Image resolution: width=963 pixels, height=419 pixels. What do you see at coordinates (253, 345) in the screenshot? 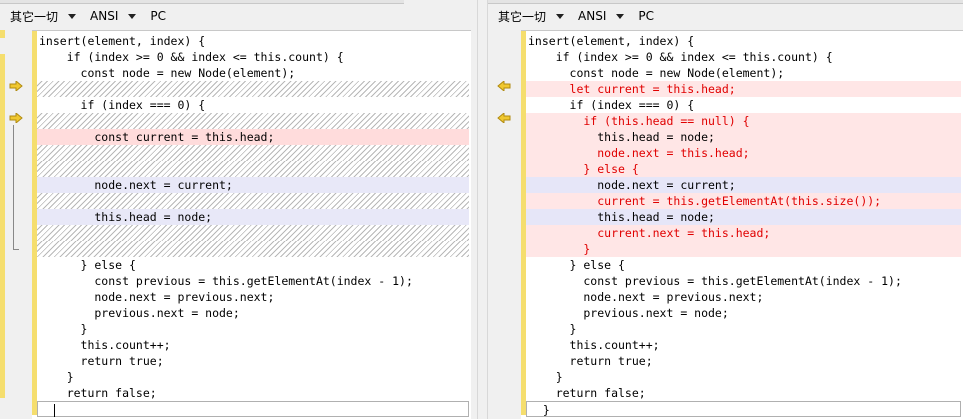
I see `left-code-line: this.count++;` at bounding box center [253, 345].